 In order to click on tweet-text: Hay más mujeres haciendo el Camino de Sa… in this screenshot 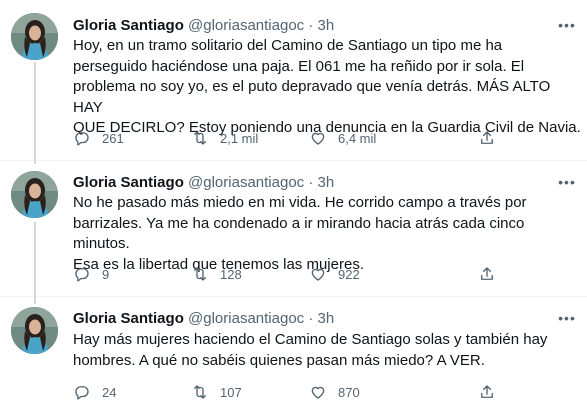, I will do `click(310, 350)`.